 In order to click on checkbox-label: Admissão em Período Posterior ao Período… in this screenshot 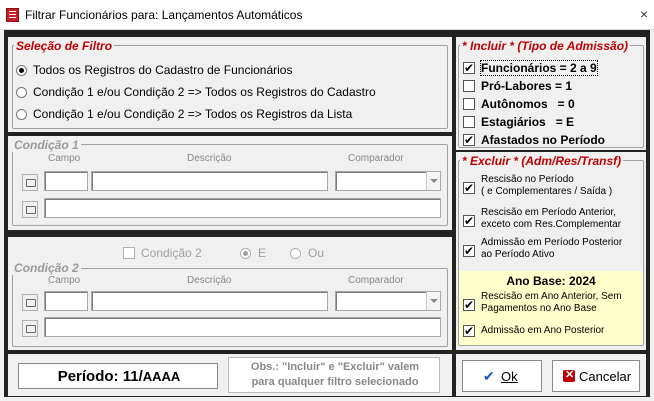, I will do `click(551, 249)`.